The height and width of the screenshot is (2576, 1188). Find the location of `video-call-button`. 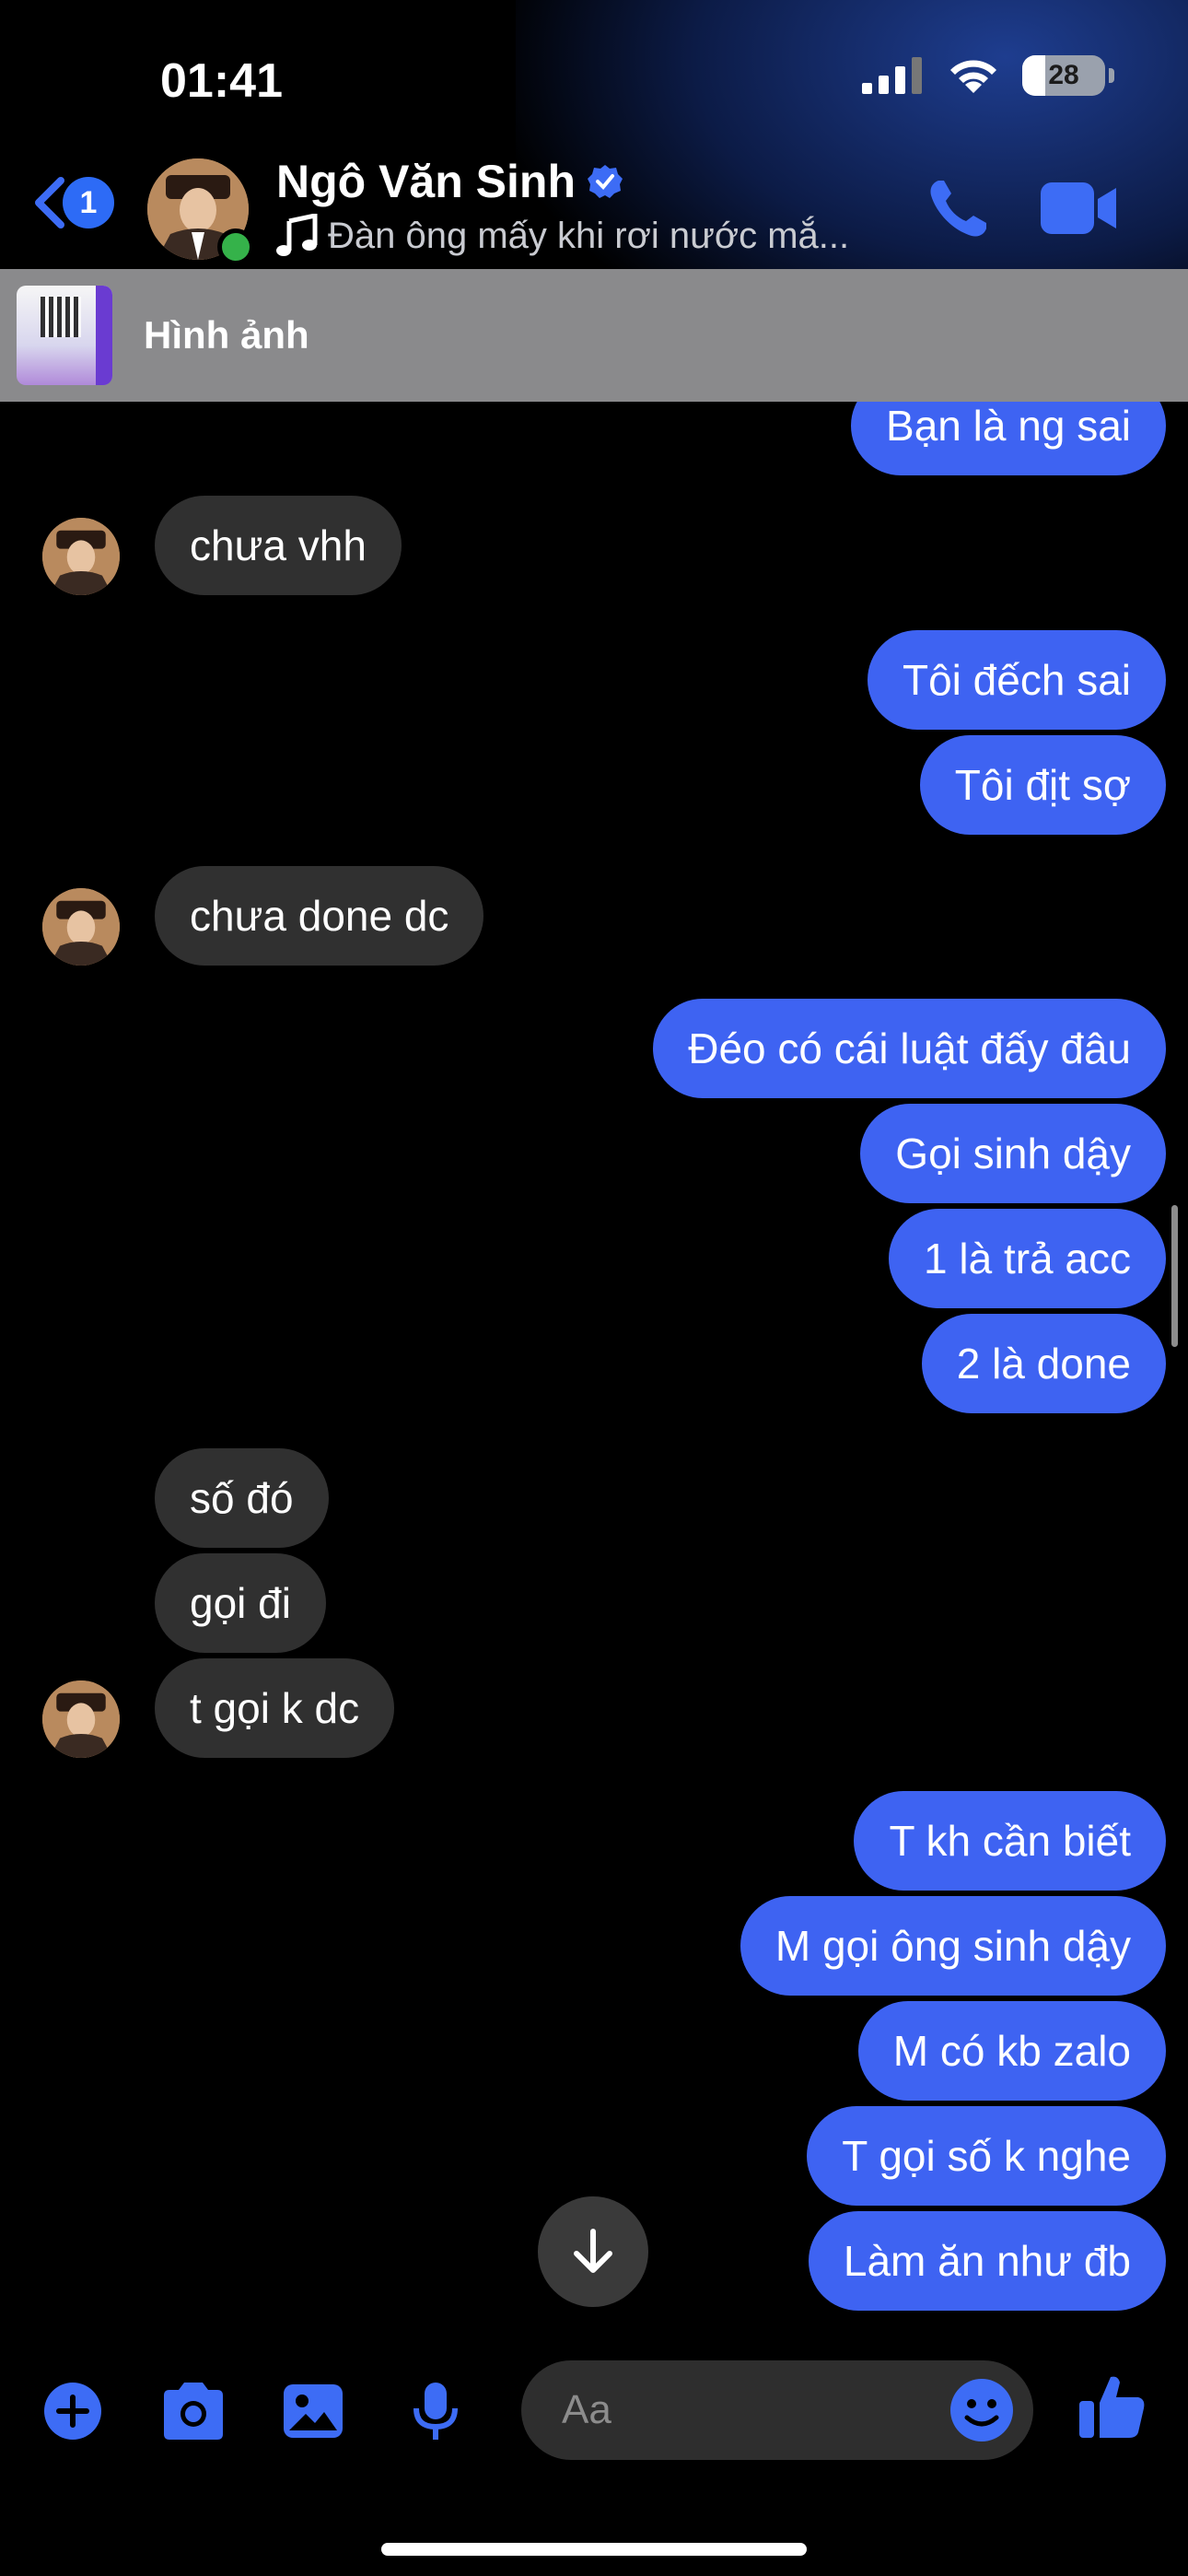

video-call-button is located at coordinates (1079, 211).